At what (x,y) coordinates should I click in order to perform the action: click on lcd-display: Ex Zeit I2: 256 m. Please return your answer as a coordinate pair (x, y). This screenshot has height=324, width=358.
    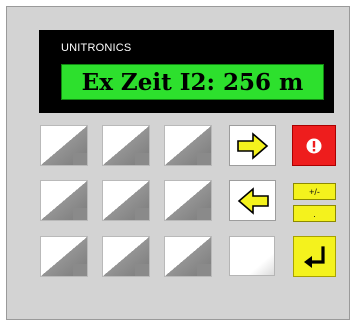
    Looking at the image, I should click on (192, 82).